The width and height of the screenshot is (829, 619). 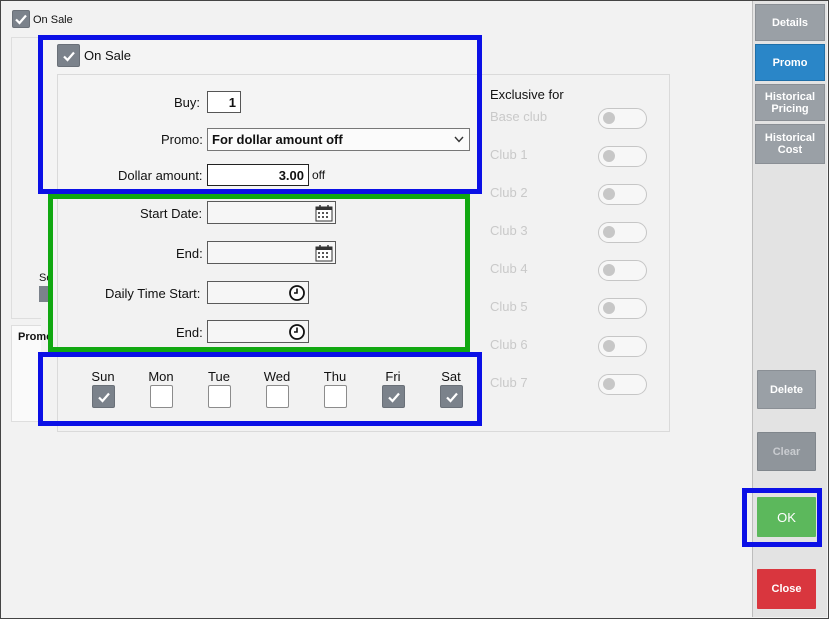 I want to click on club-label-base: Base club, so click(x=519, y=116).